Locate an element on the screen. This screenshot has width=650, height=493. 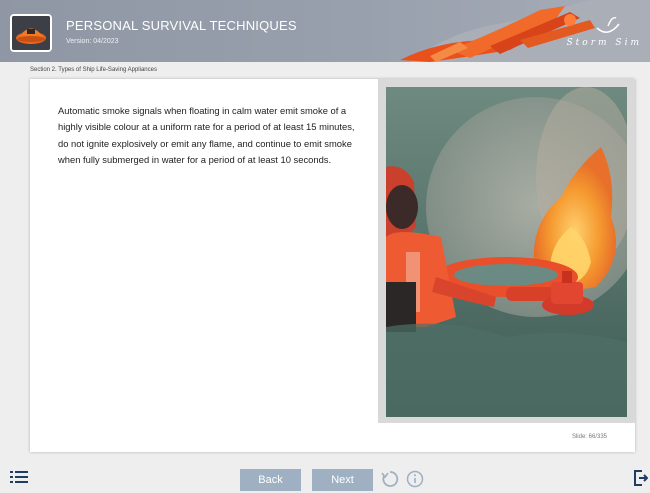
slide-counter: Slide: 66/335 is located at coordinates (589, 437).